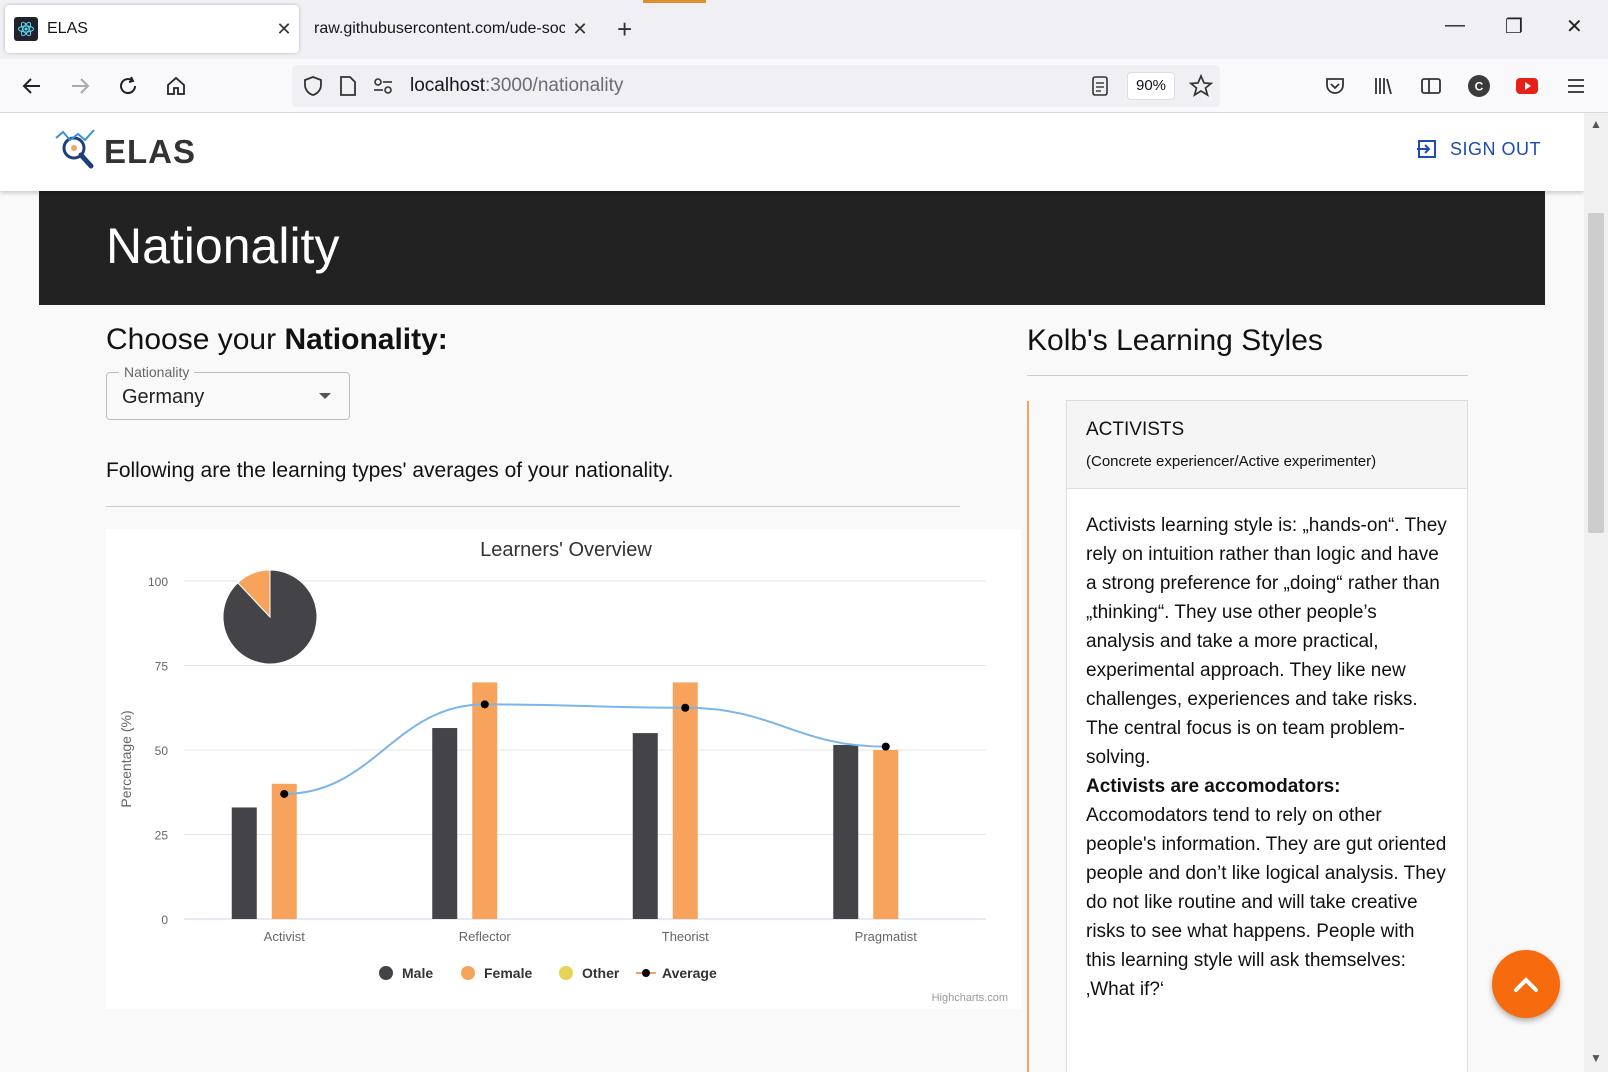  I want to click on react-icon, so click(26, 29).